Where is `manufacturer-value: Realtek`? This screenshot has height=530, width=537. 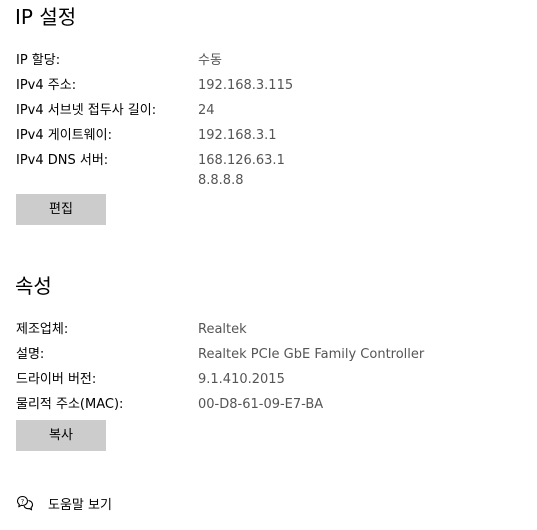
manufacturer-value: Realtek is located at coordinates (222, 329).